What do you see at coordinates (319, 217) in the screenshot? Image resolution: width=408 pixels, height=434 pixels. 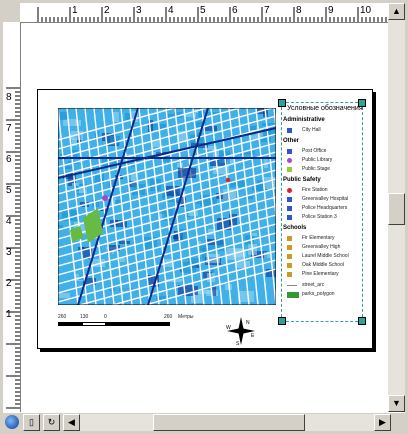 I see `legend-item-label: Police Station 3` at bounding box center [319, 217].